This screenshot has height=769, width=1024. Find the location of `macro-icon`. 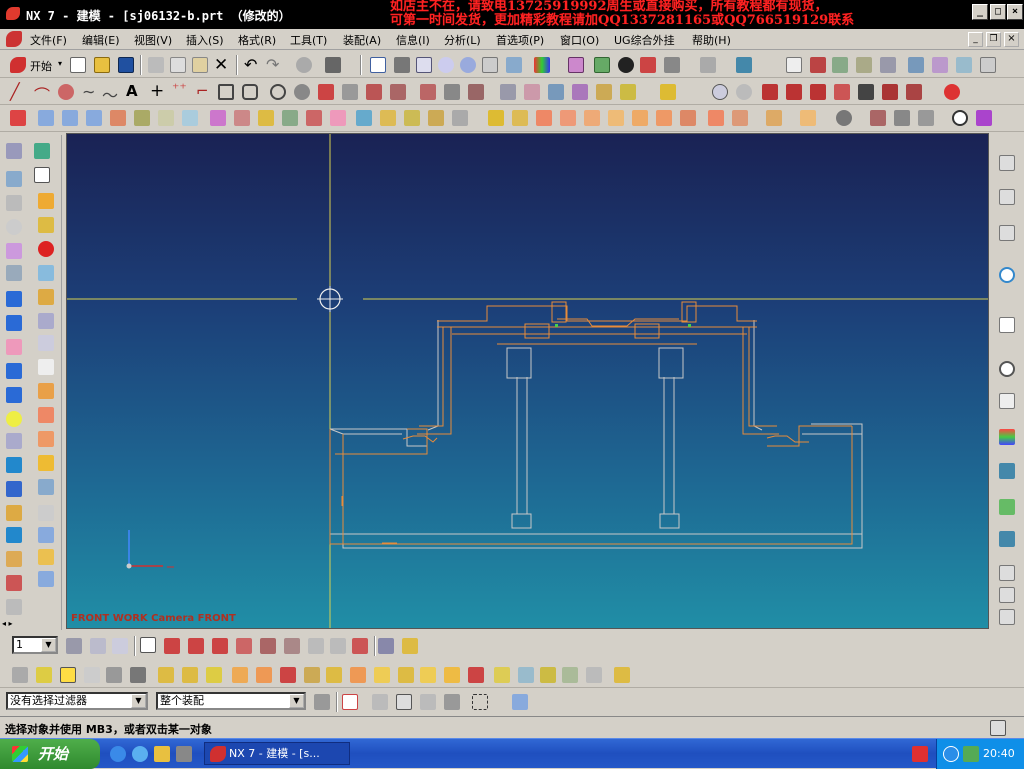

macro-icon is located at coordinates (428, 675).